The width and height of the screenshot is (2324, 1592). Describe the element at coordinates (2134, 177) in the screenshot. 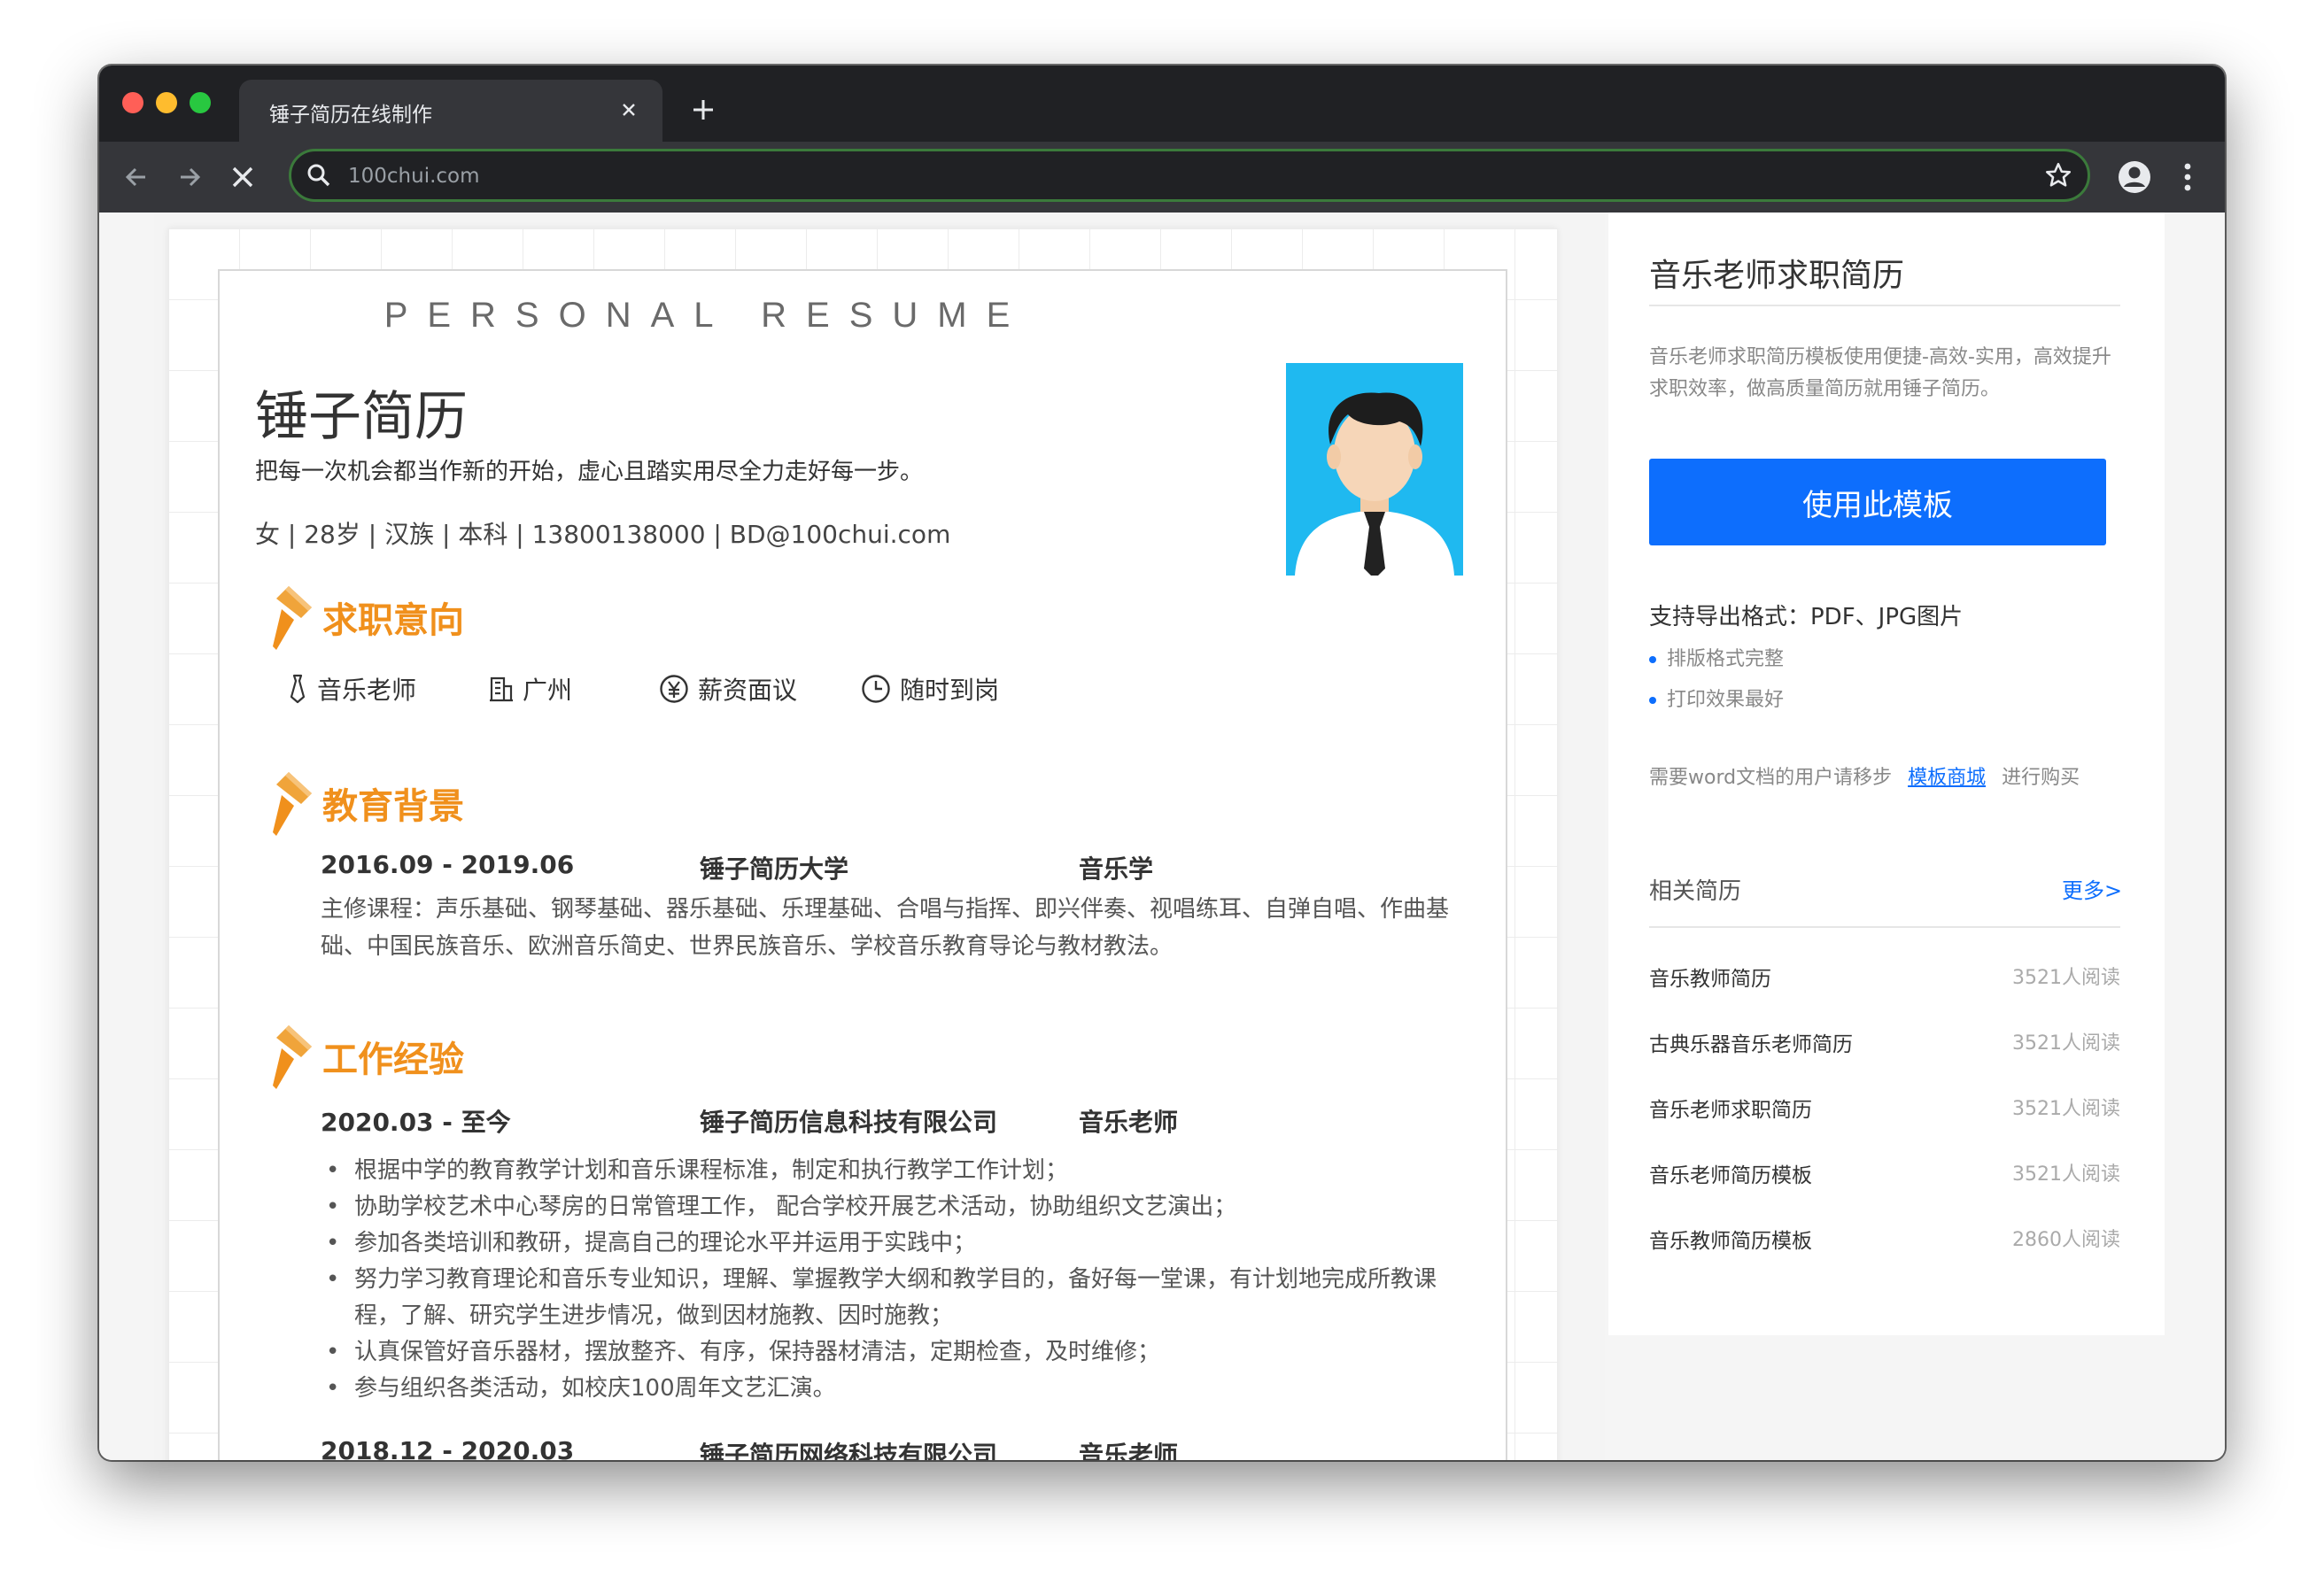

I see `profile-avatar-icon` at that location.